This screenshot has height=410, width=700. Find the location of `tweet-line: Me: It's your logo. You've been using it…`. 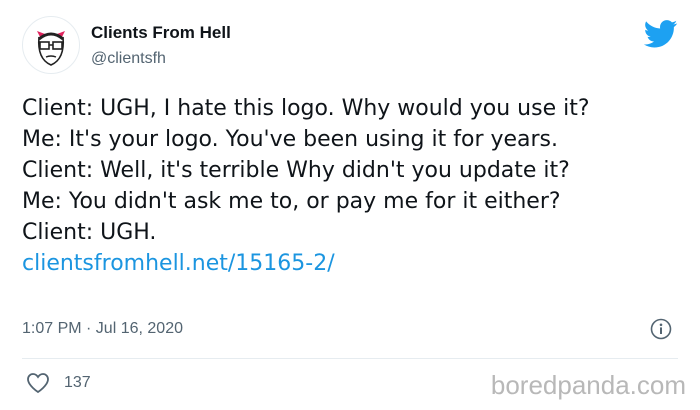

tweet-line: Me: It's your logo. You've been using it… is located at coordinates (290, 139).